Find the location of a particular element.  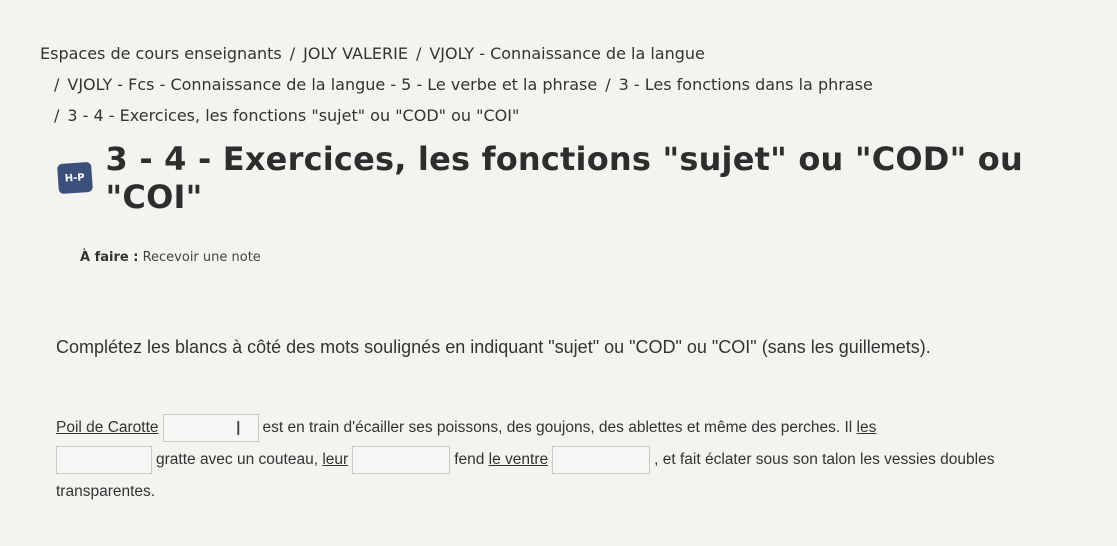

exercise-text-segment: gratte avec un couteau, is located at coordinates (237, 459).